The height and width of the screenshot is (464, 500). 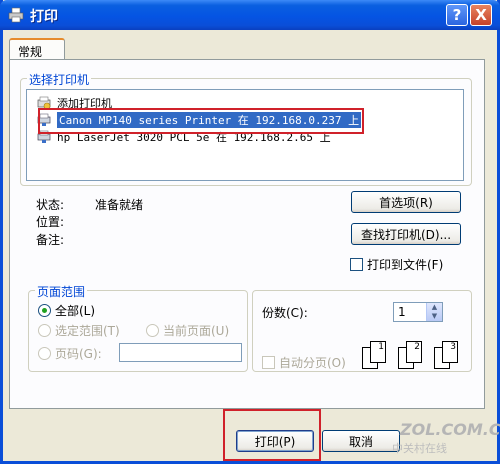 I want to click on page-range-all-label: 全部(L), so click(x=75, y=311).